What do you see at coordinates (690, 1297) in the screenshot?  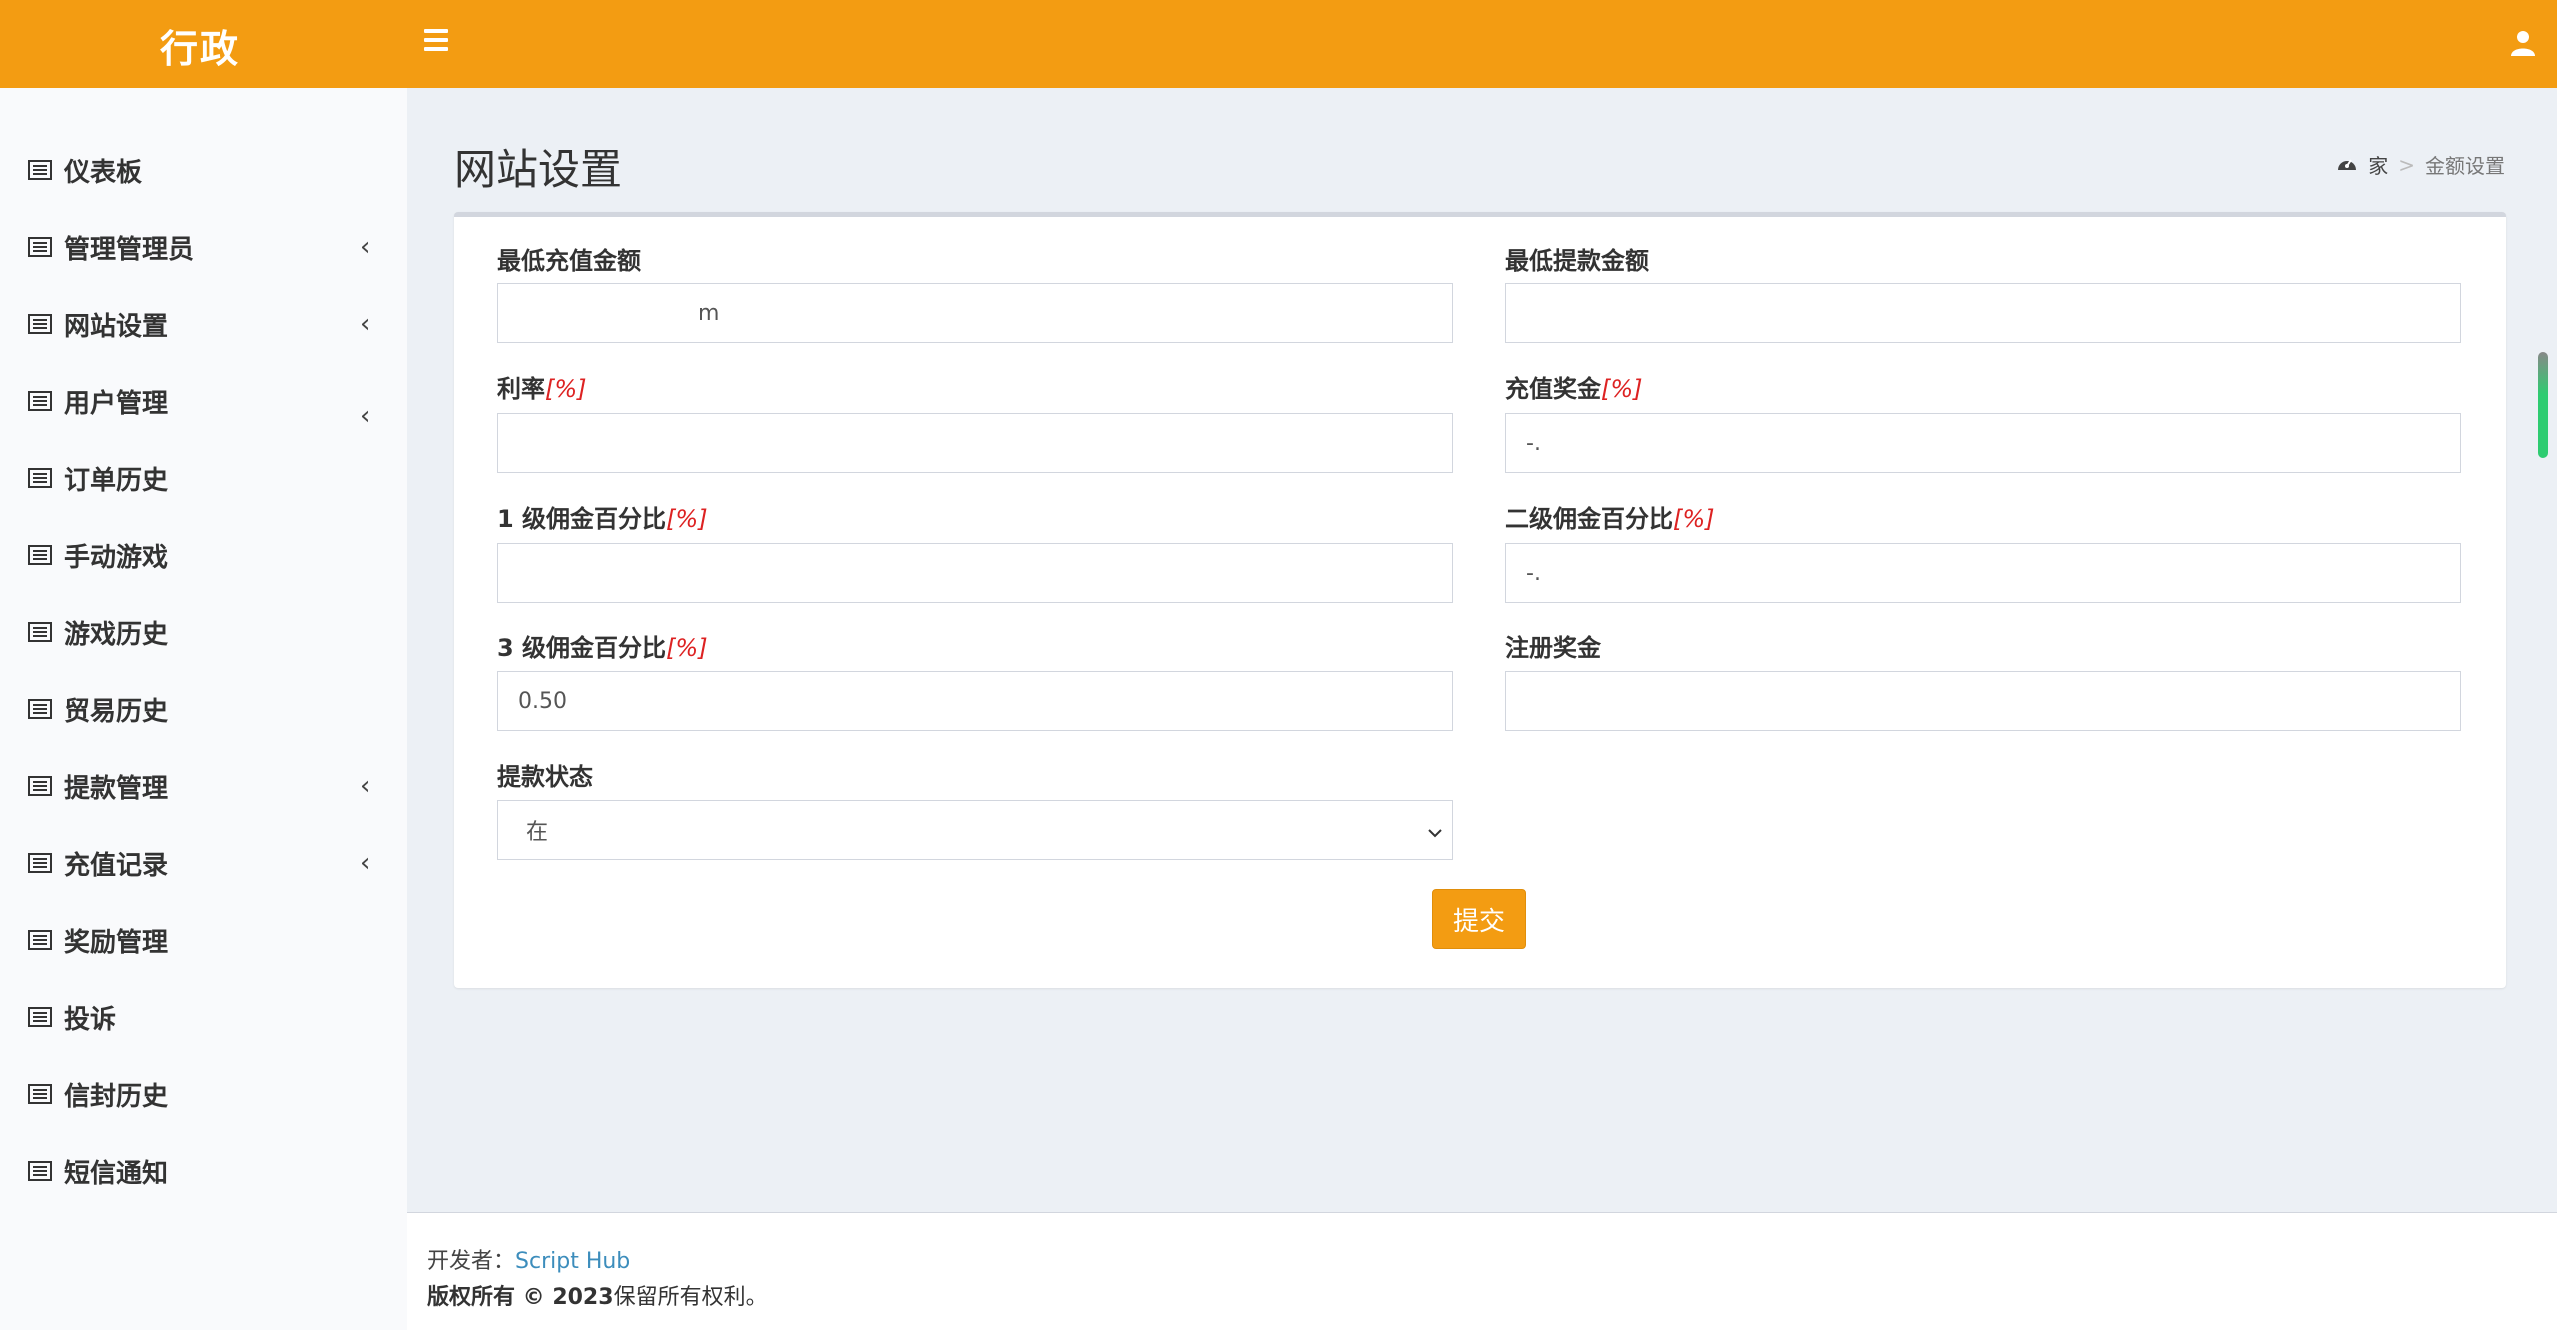 I see `footer-copyright-rest: 保留所有权利。` at bounding box center [690, 1297].